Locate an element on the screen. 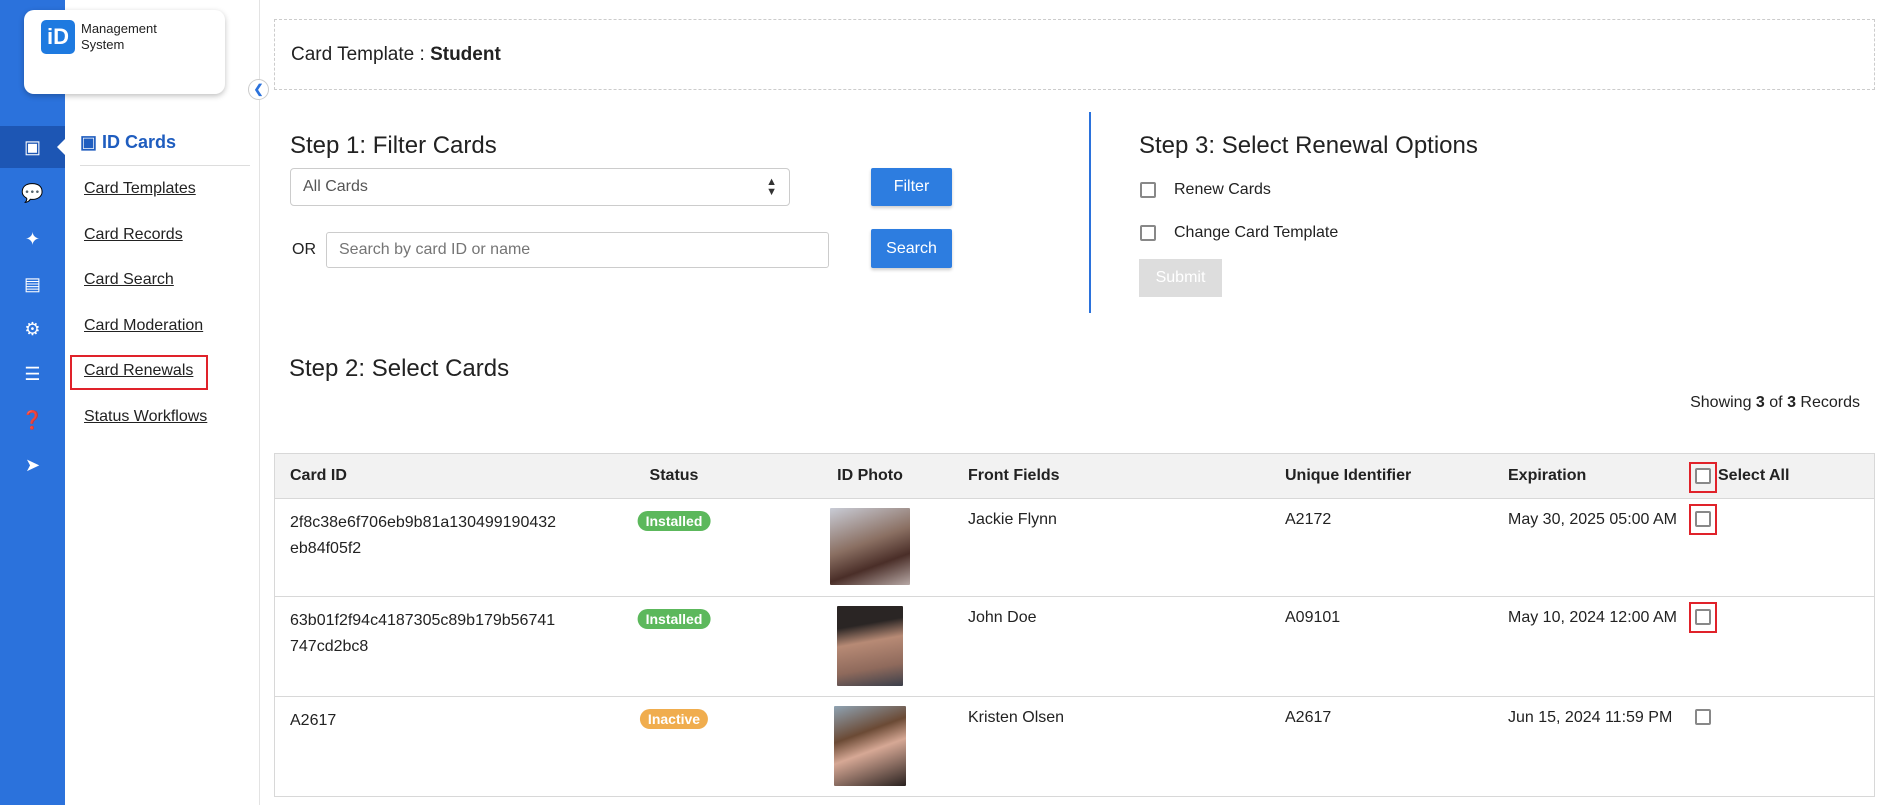  sidebar-item-status-workflows: Status Workflows is located at coordinates (145, 417).